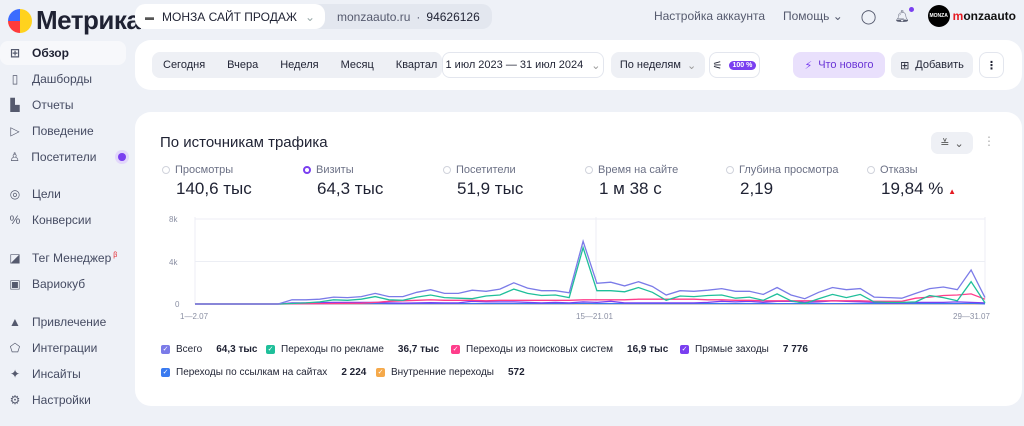 The image size is (1024, 426). I want to click on help-menu: Помощь ⌄, so click(813, 16).